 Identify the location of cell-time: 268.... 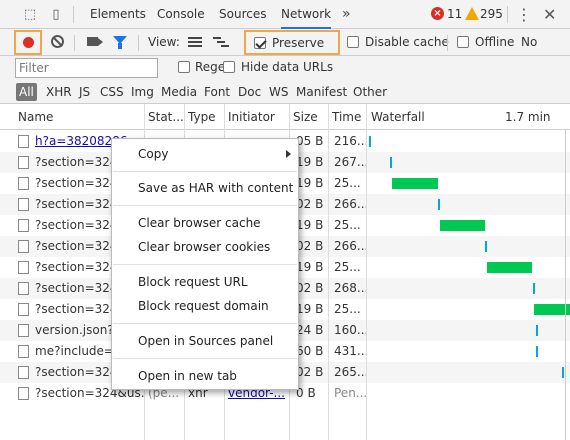
(350, 288).